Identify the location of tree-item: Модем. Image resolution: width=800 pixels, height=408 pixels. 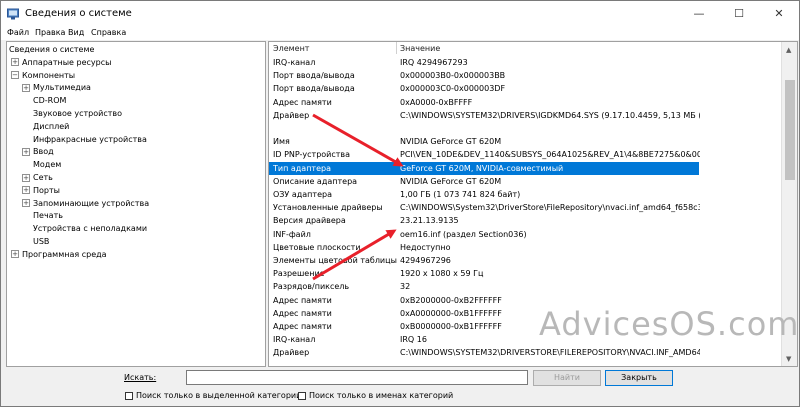
(47, 165).